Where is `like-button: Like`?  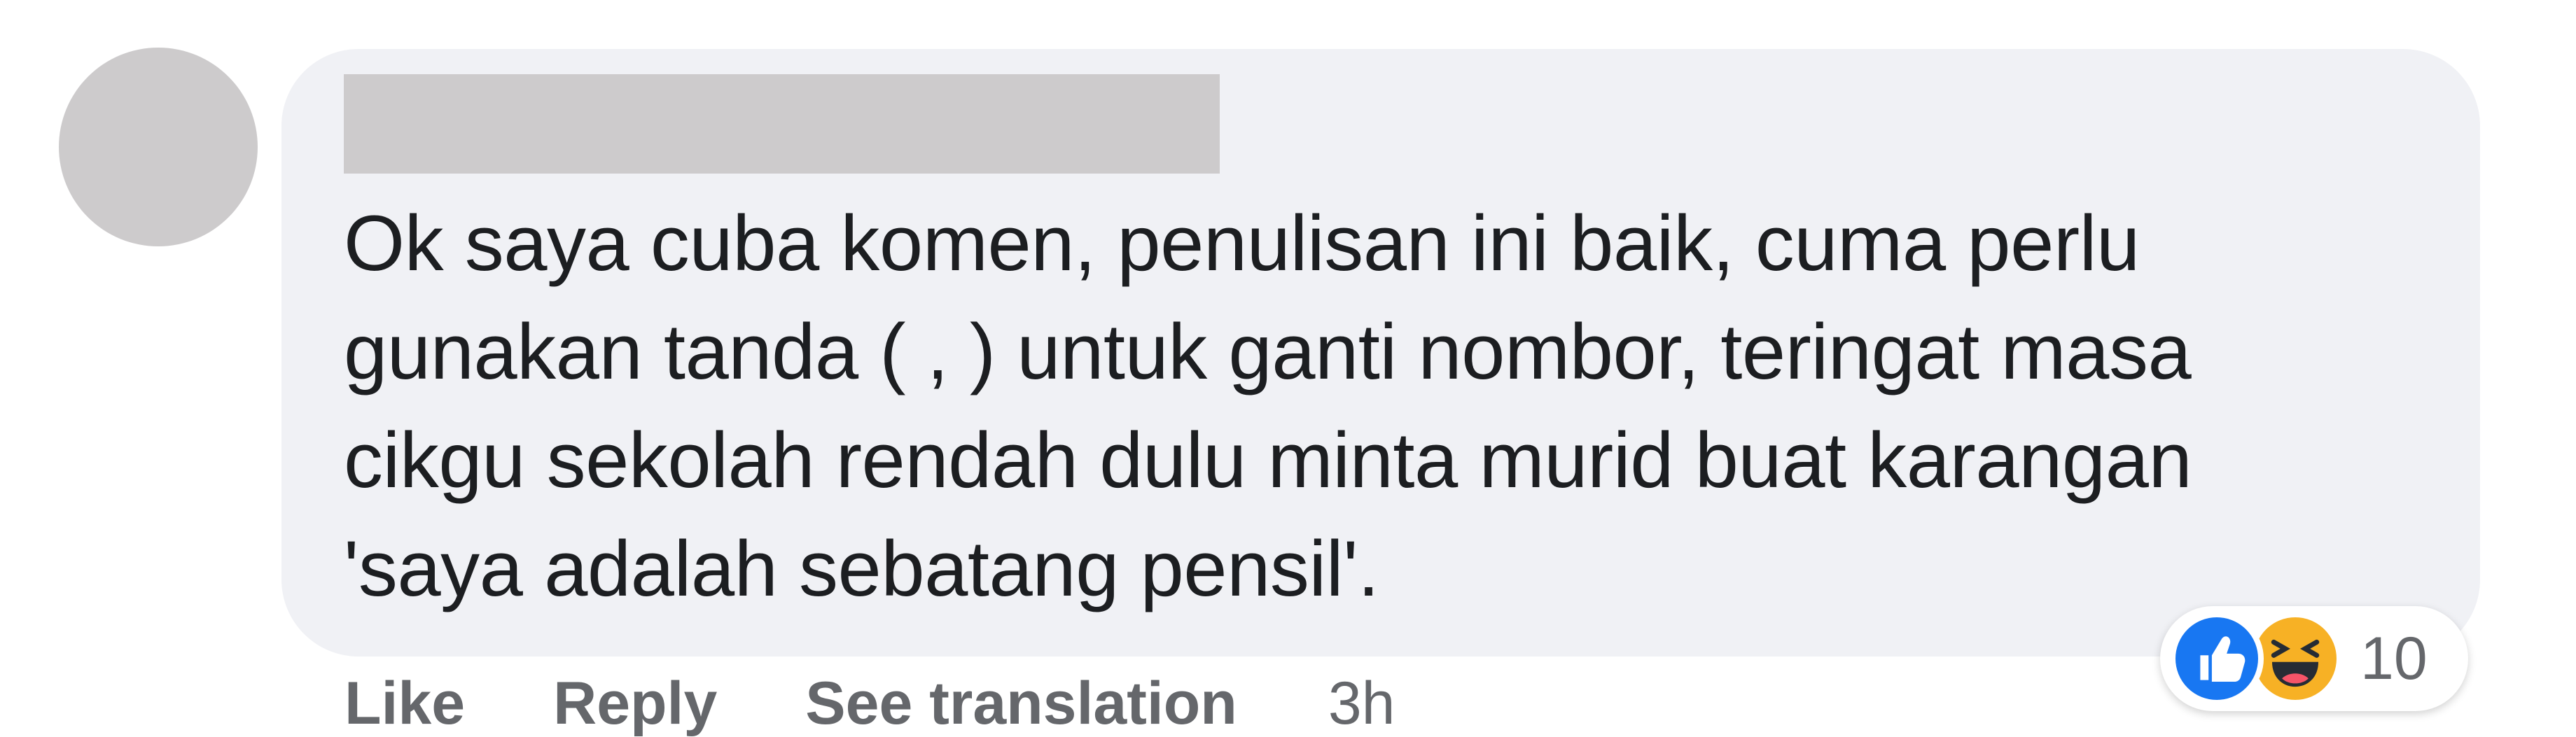 like-button: Like is located at coordinates (404, 703).